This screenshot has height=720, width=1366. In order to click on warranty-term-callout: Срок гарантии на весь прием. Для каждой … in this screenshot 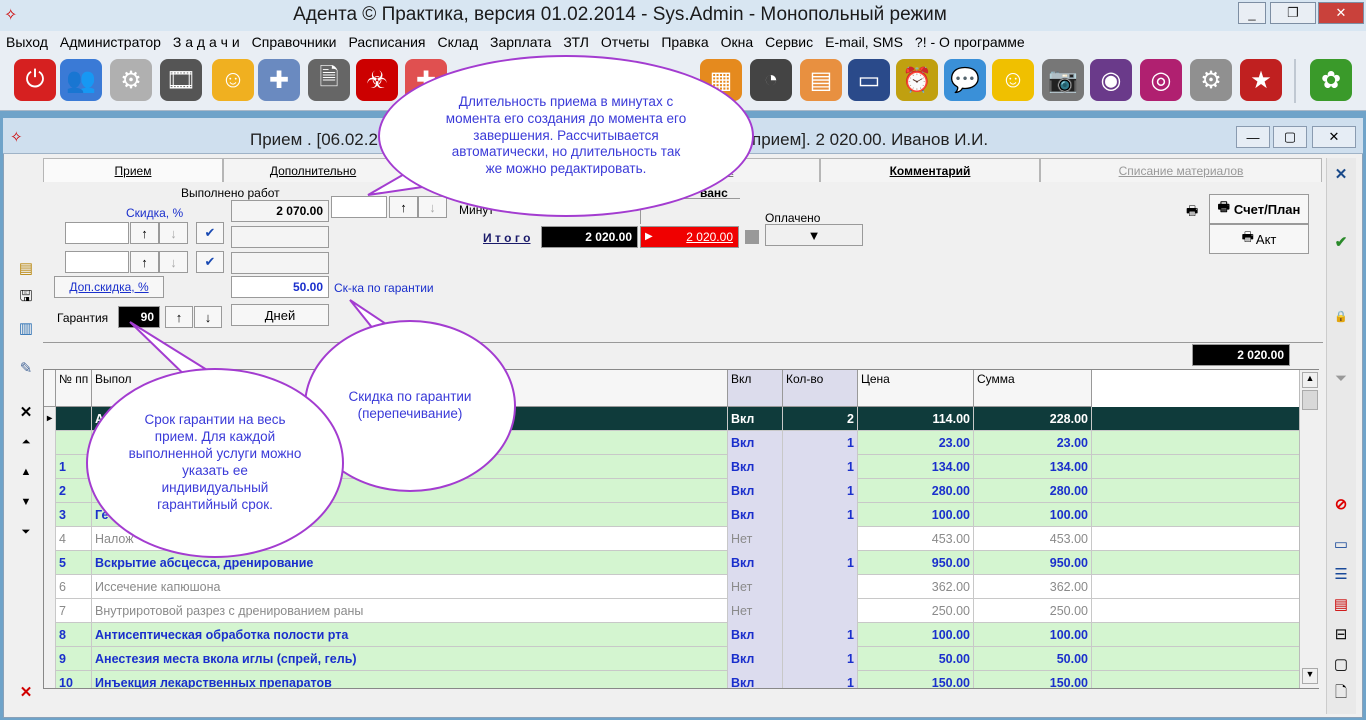, I will do `click(215, 463)`.